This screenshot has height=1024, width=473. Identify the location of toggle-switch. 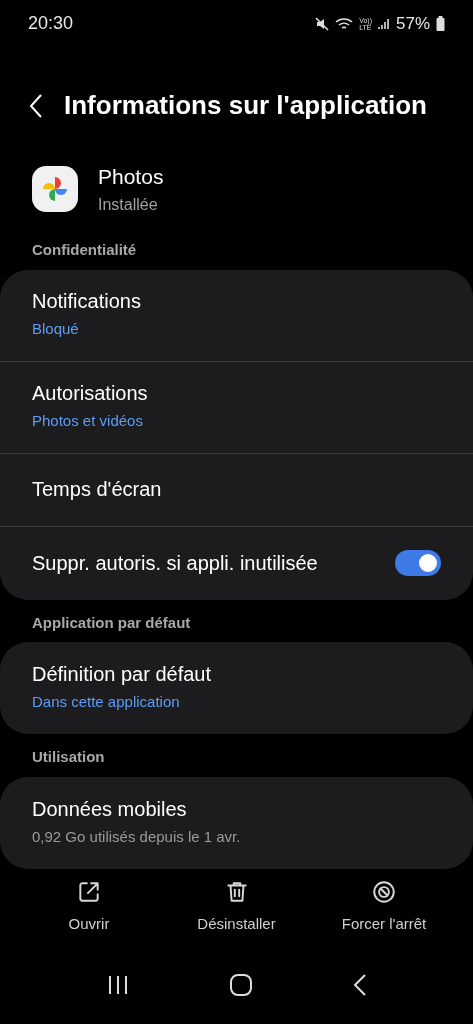
(418, 563).